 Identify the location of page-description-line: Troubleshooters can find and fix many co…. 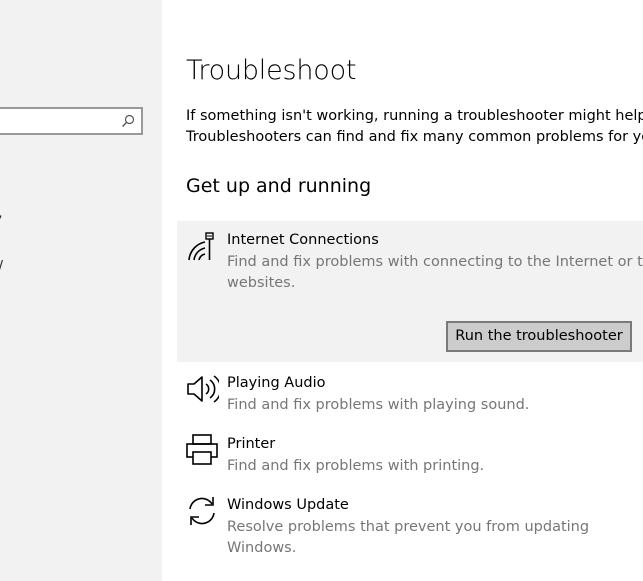
(414, 137).